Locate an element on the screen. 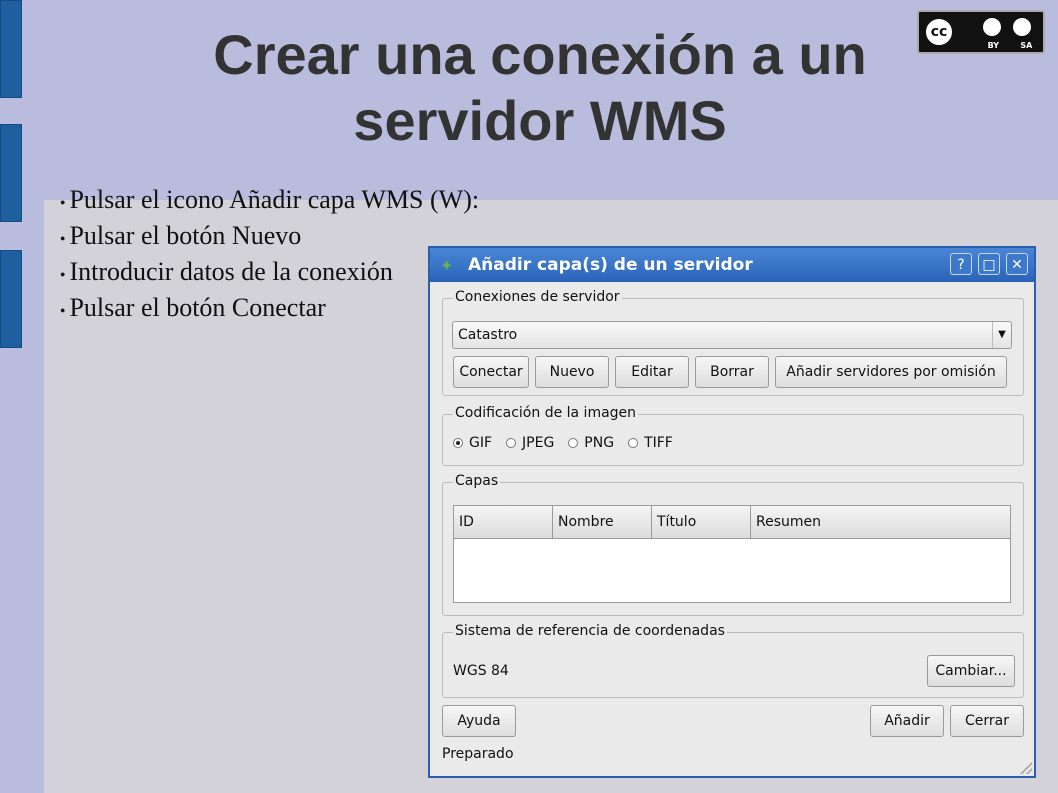  maximize-button: □ is located at coordinates (989, 264).